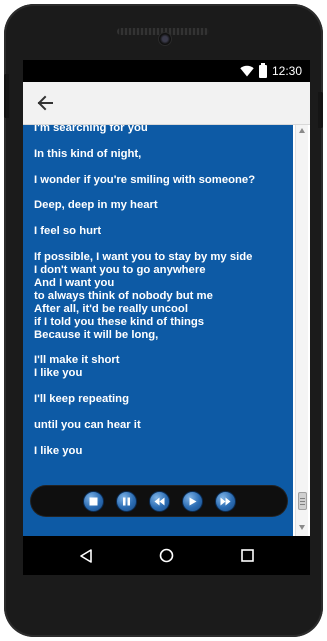 This screenshot has height=641, width=327. I want to click on navigation-bar, so click(166, 555).